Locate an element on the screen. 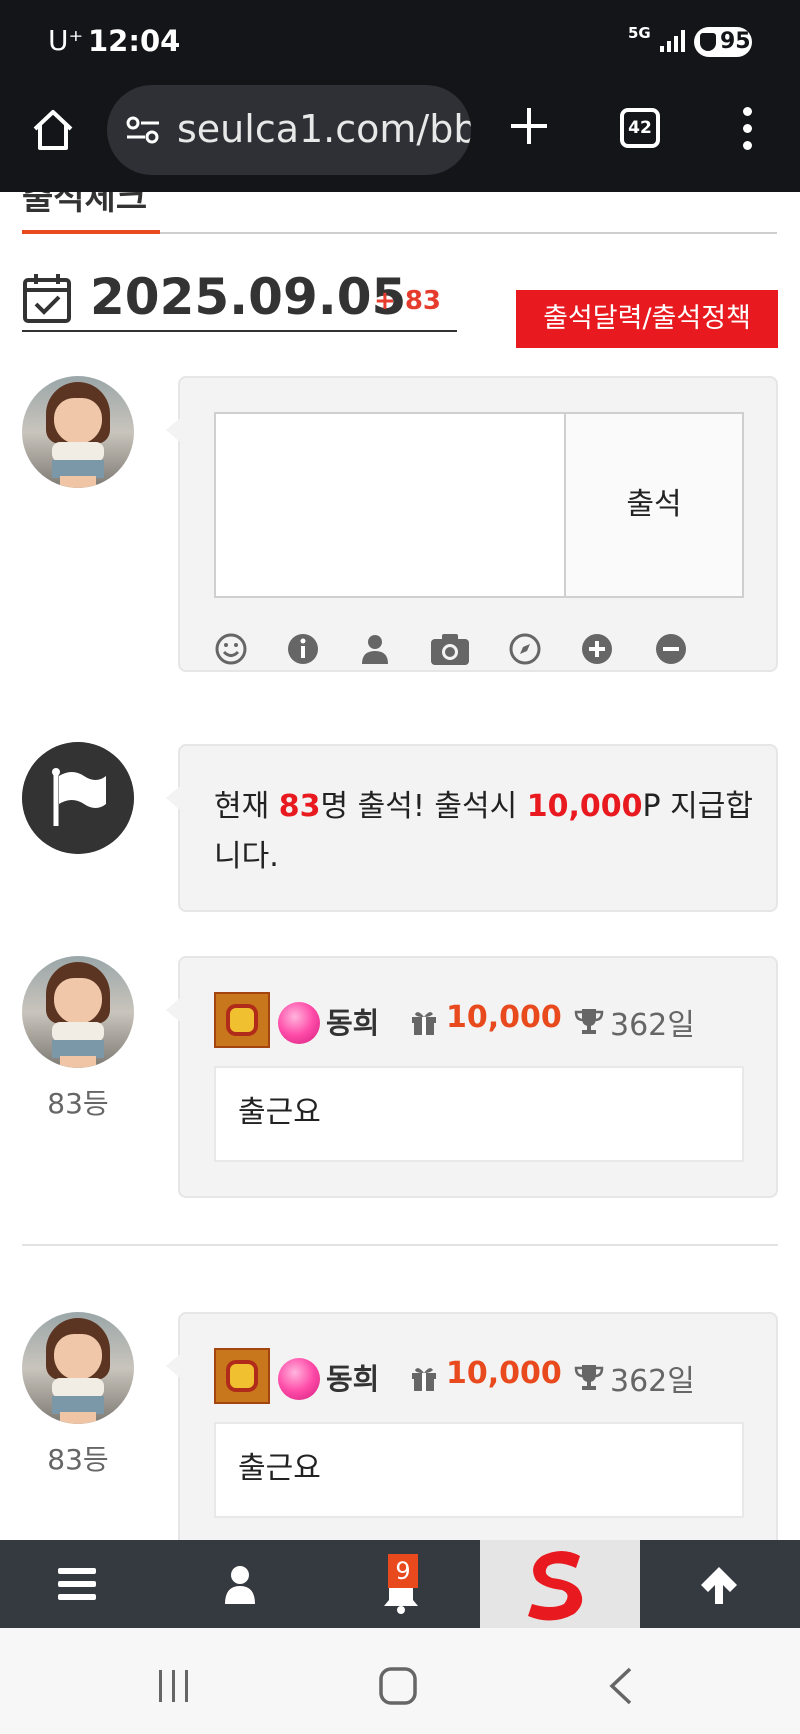 The width and height of the screenshot is (800, 1734). attendance-notice: 현재 83명 출석! 출석시 10,000P 지급합니다. is located at coordinates (472, 828).